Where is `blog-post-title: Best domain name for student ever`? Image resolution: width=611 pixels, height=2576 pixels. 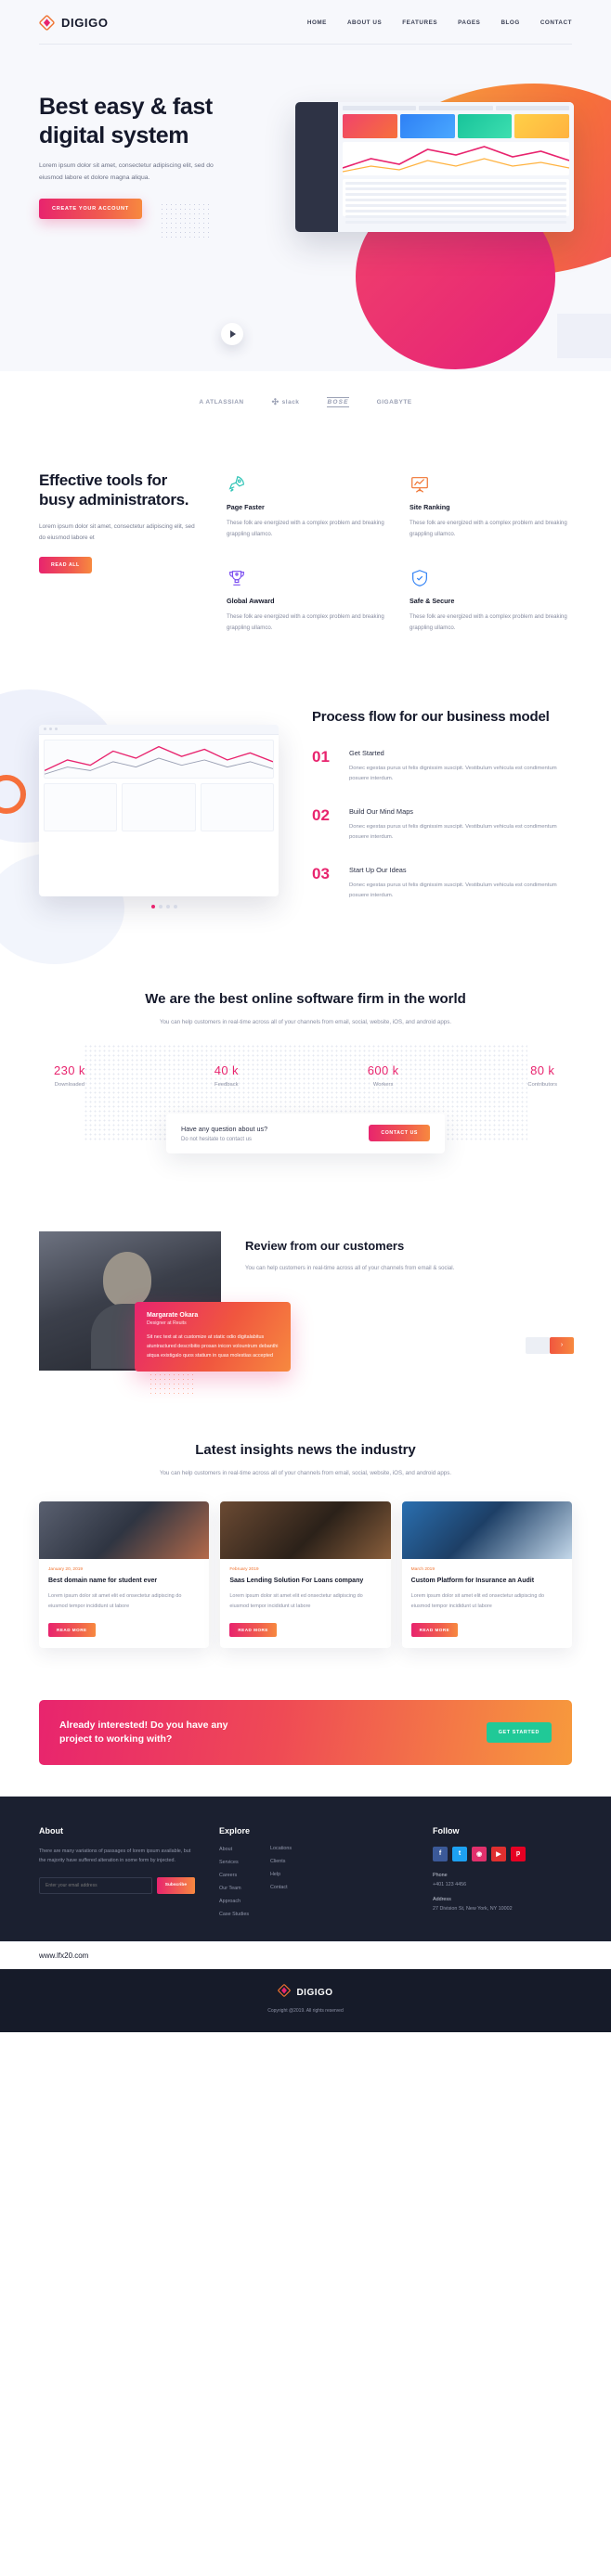 blog-post-title: Best domain name for student ever is located at coordinates (103, 1582).